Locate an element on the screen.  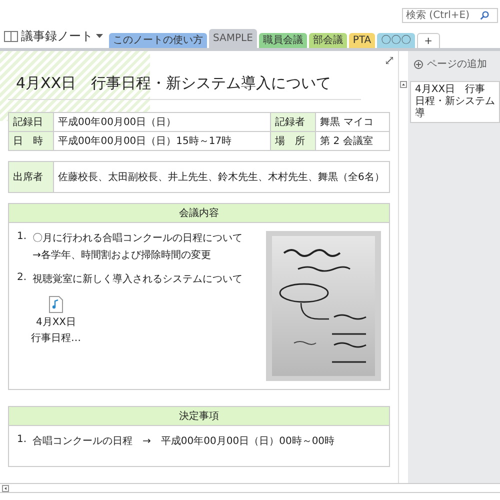
section-tab: 職員会議 is located at coordinates (282, 40).